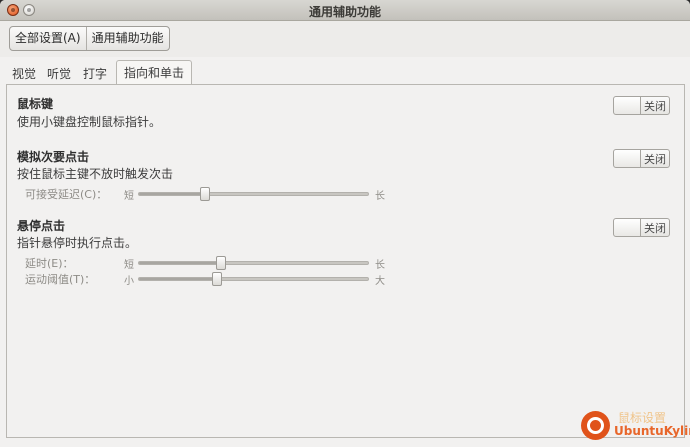  I want to click on title-bar: 通用辅助功能, so click(345, 10).